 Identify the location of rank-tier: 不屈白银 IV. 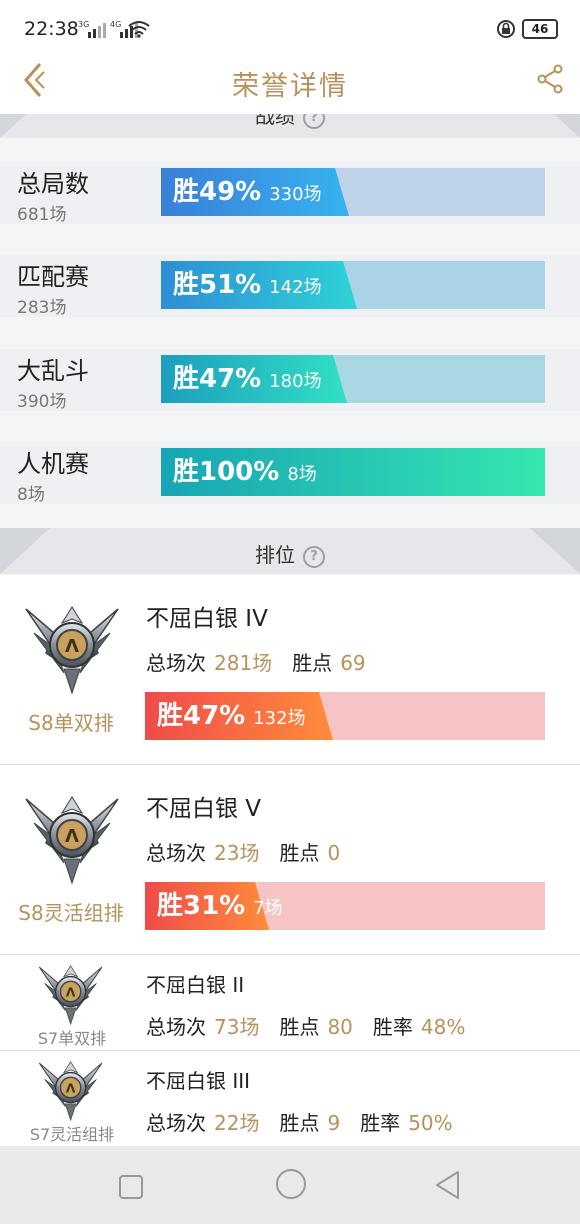
(207, 619).